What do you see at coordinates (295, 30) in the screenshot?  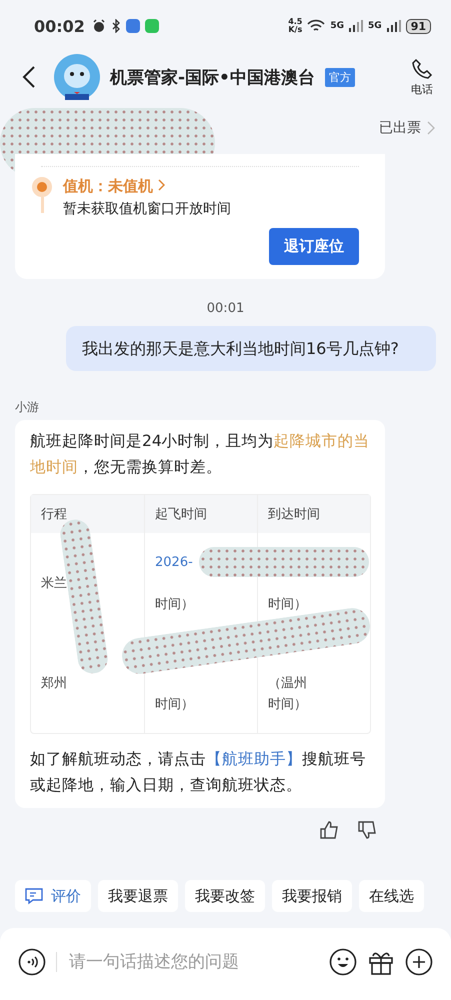 I see `speed-unit: K/s` at bounding box center [295, 30].